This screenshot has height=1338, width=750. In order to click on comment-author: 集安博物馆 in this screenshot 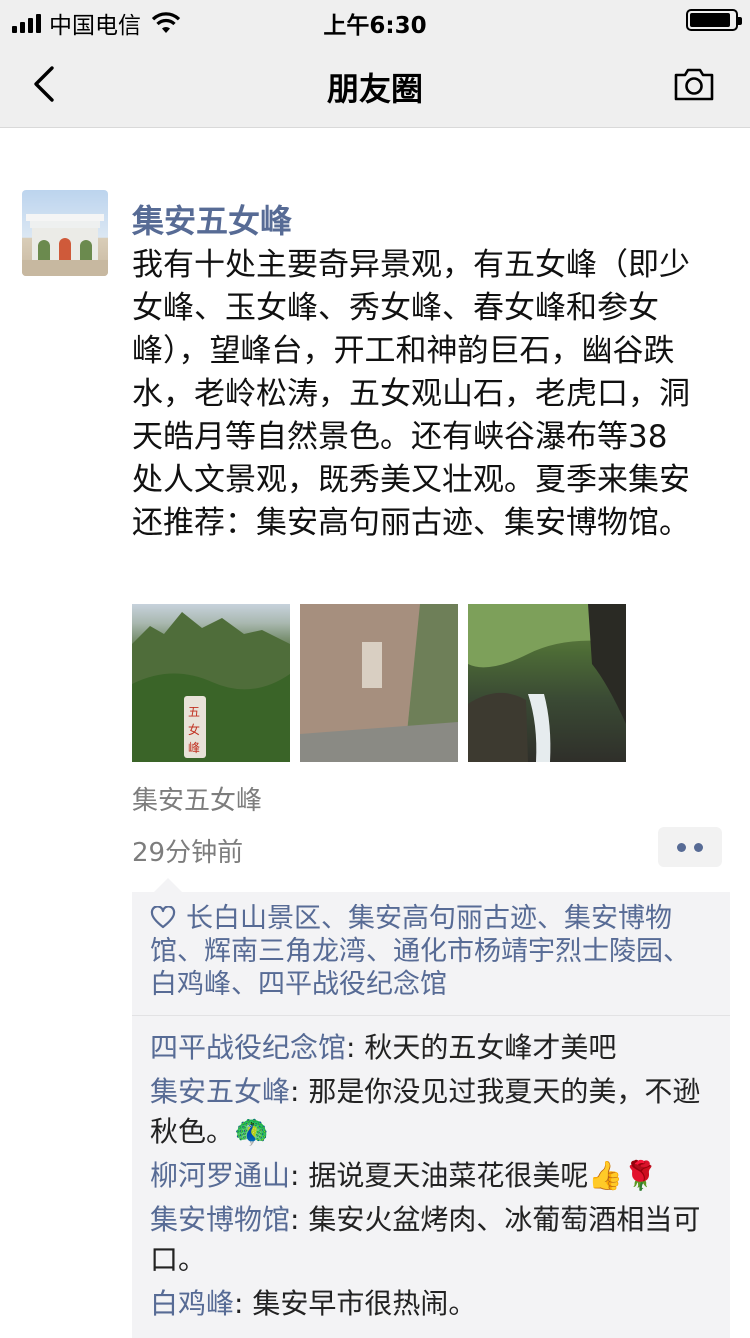, I will do `click(220, 1219)`.